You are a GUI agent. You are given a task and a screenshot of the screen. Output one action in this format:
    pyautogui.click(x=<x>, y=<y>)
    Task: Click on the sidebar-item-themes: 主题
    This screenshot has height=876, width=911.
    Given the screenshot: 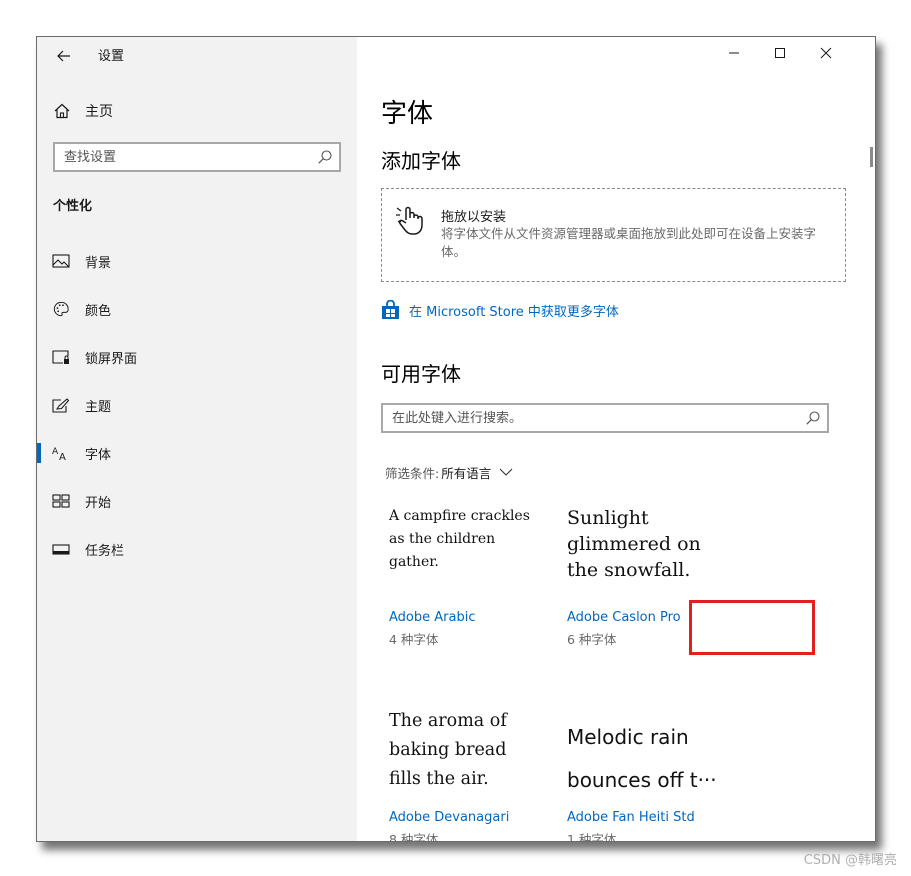 What is the action you would take?
    pyautogui.click(x=197, y=405)
    